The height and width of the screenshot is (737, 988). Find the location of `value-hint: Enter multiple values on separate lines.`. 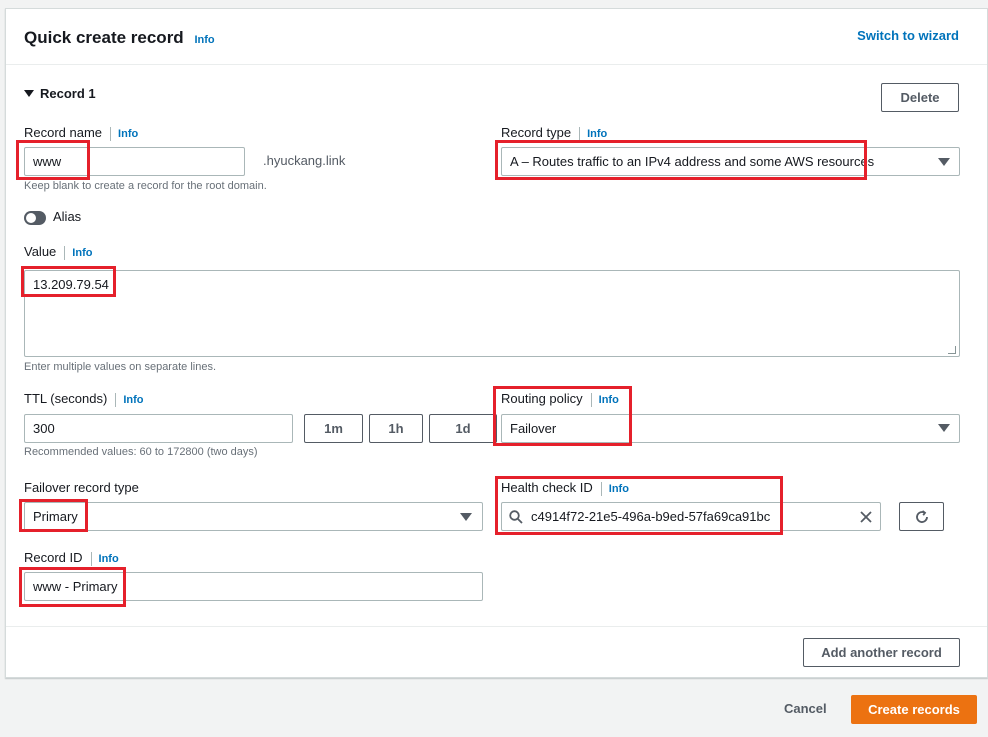

value-hint: Enter multiple values on separate lines. is located at coordinates (120, 367).